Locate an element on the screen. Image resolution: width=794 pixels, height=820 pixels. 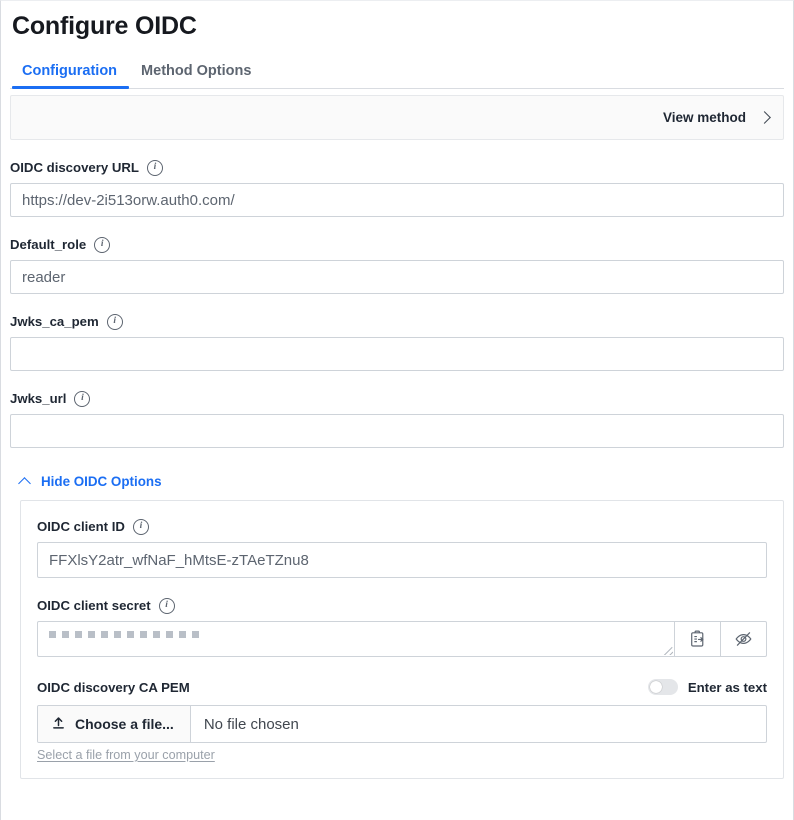
page-title: Configure OIDC is located at coordinates (104, 26).